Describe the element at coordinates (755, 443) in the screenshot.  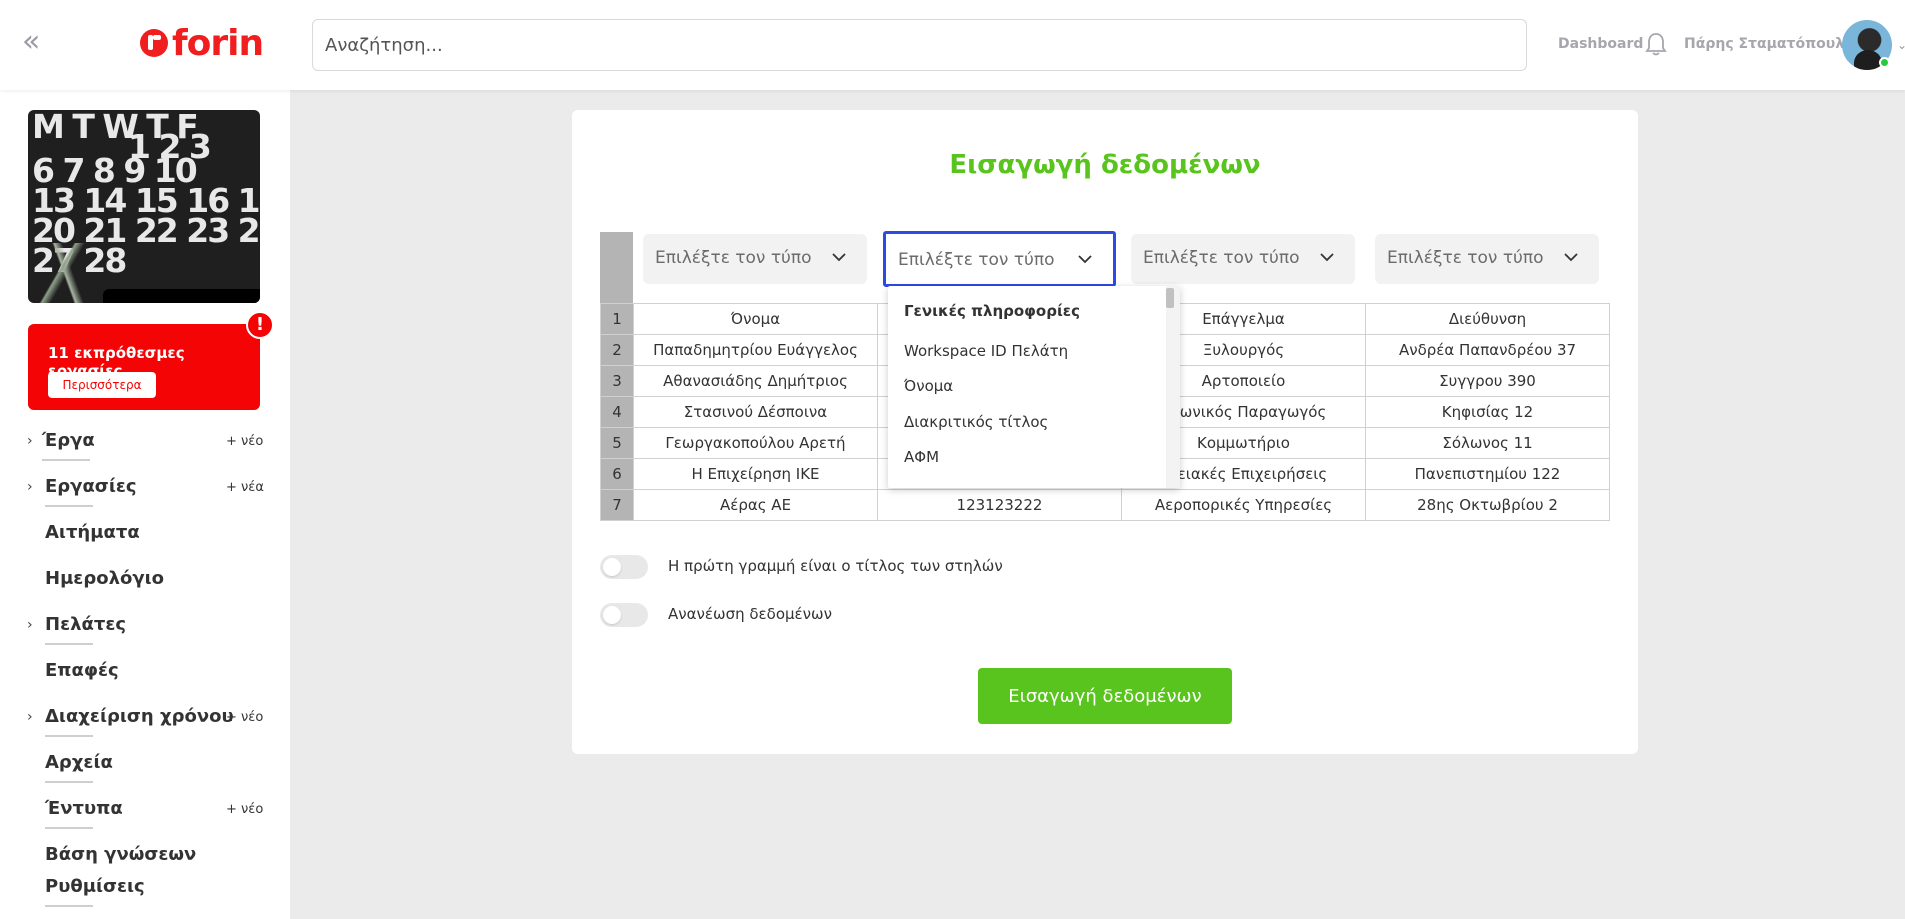
I see `table-cell: Γεωργακοπούλου Αρετή` at that location.